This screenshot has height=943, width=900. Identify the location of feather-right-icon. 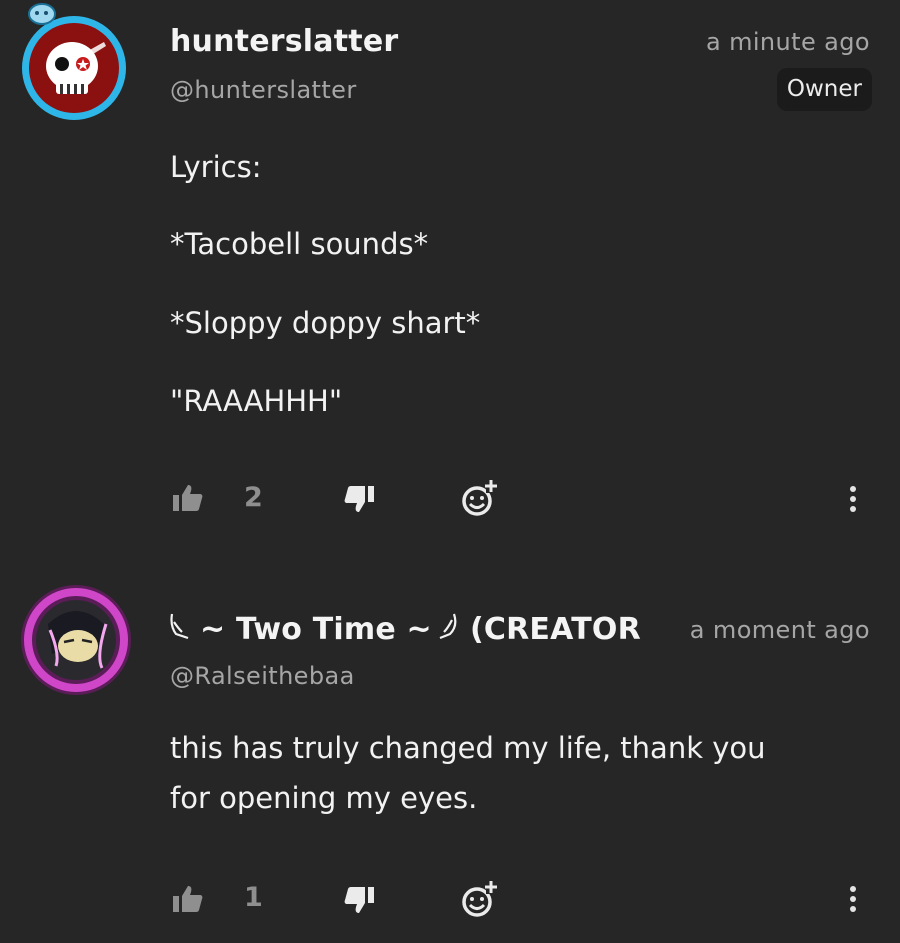
(448, 626).